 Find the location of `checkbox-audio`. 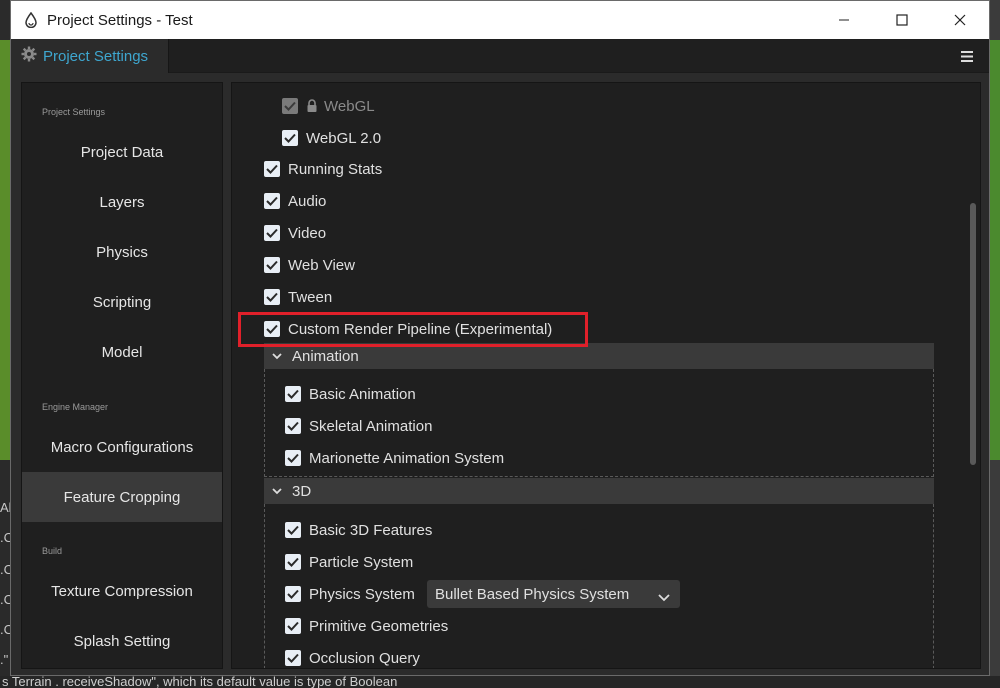

checkbox-audio is located at coordinates (272, 201).